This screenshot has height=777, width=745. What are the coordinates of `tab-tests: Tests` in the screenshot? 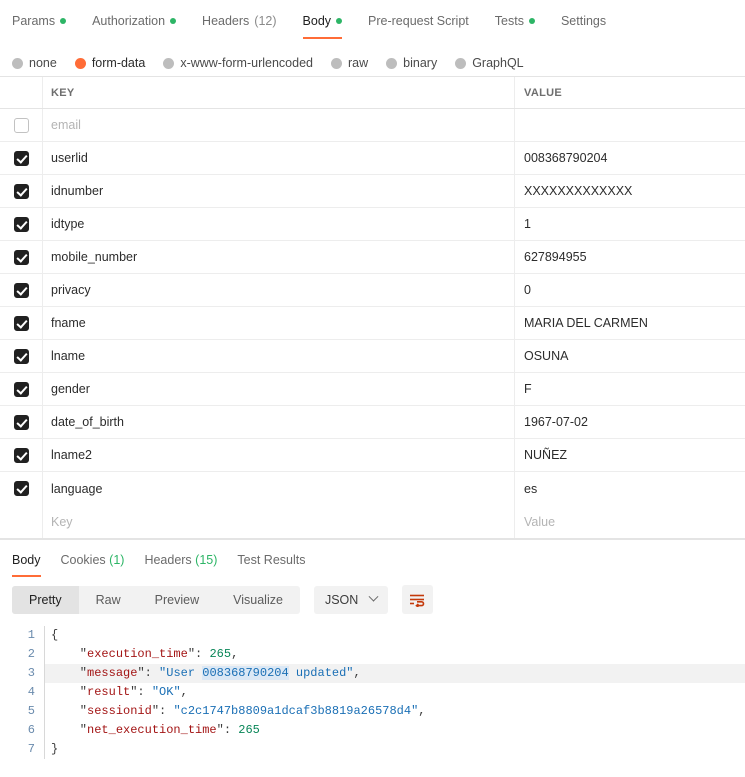 It's located at (515, 26).